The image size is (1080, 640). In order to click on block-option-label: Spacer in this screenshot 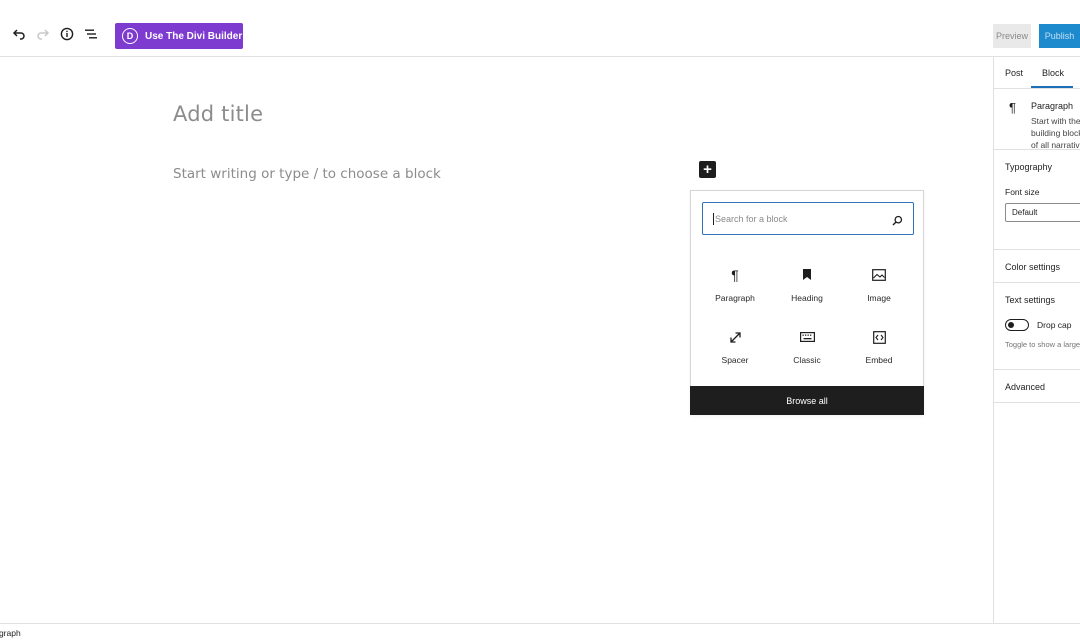, I will do `click(735, 360)`.